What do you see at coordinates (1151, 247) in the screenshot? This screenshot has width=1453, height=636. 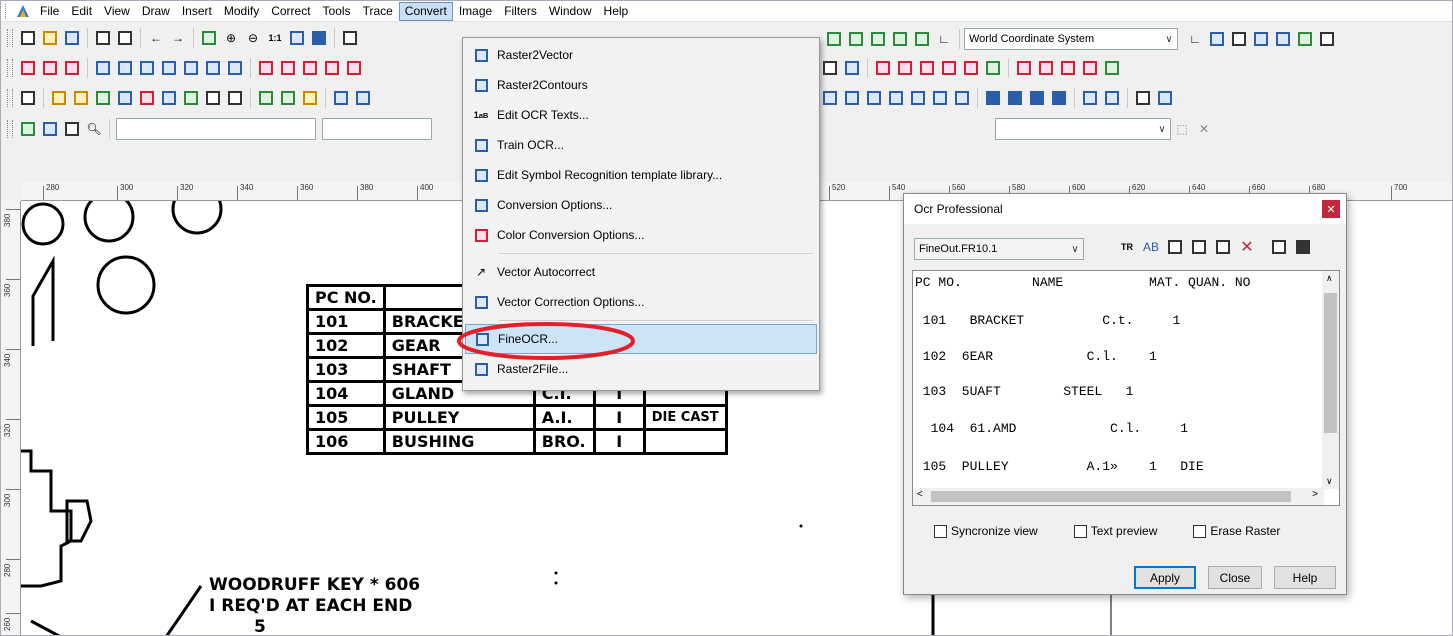 I see `font-ab-icon: AB` at bounding box center [1151, 247].